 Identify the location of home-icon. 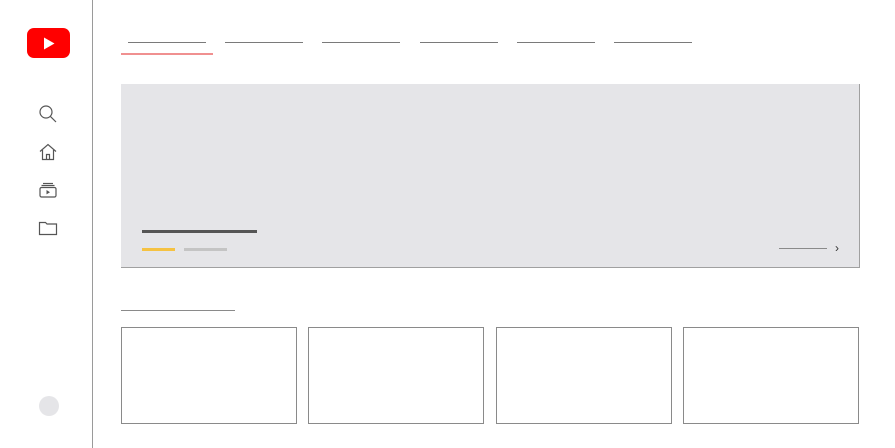
(48, 152).